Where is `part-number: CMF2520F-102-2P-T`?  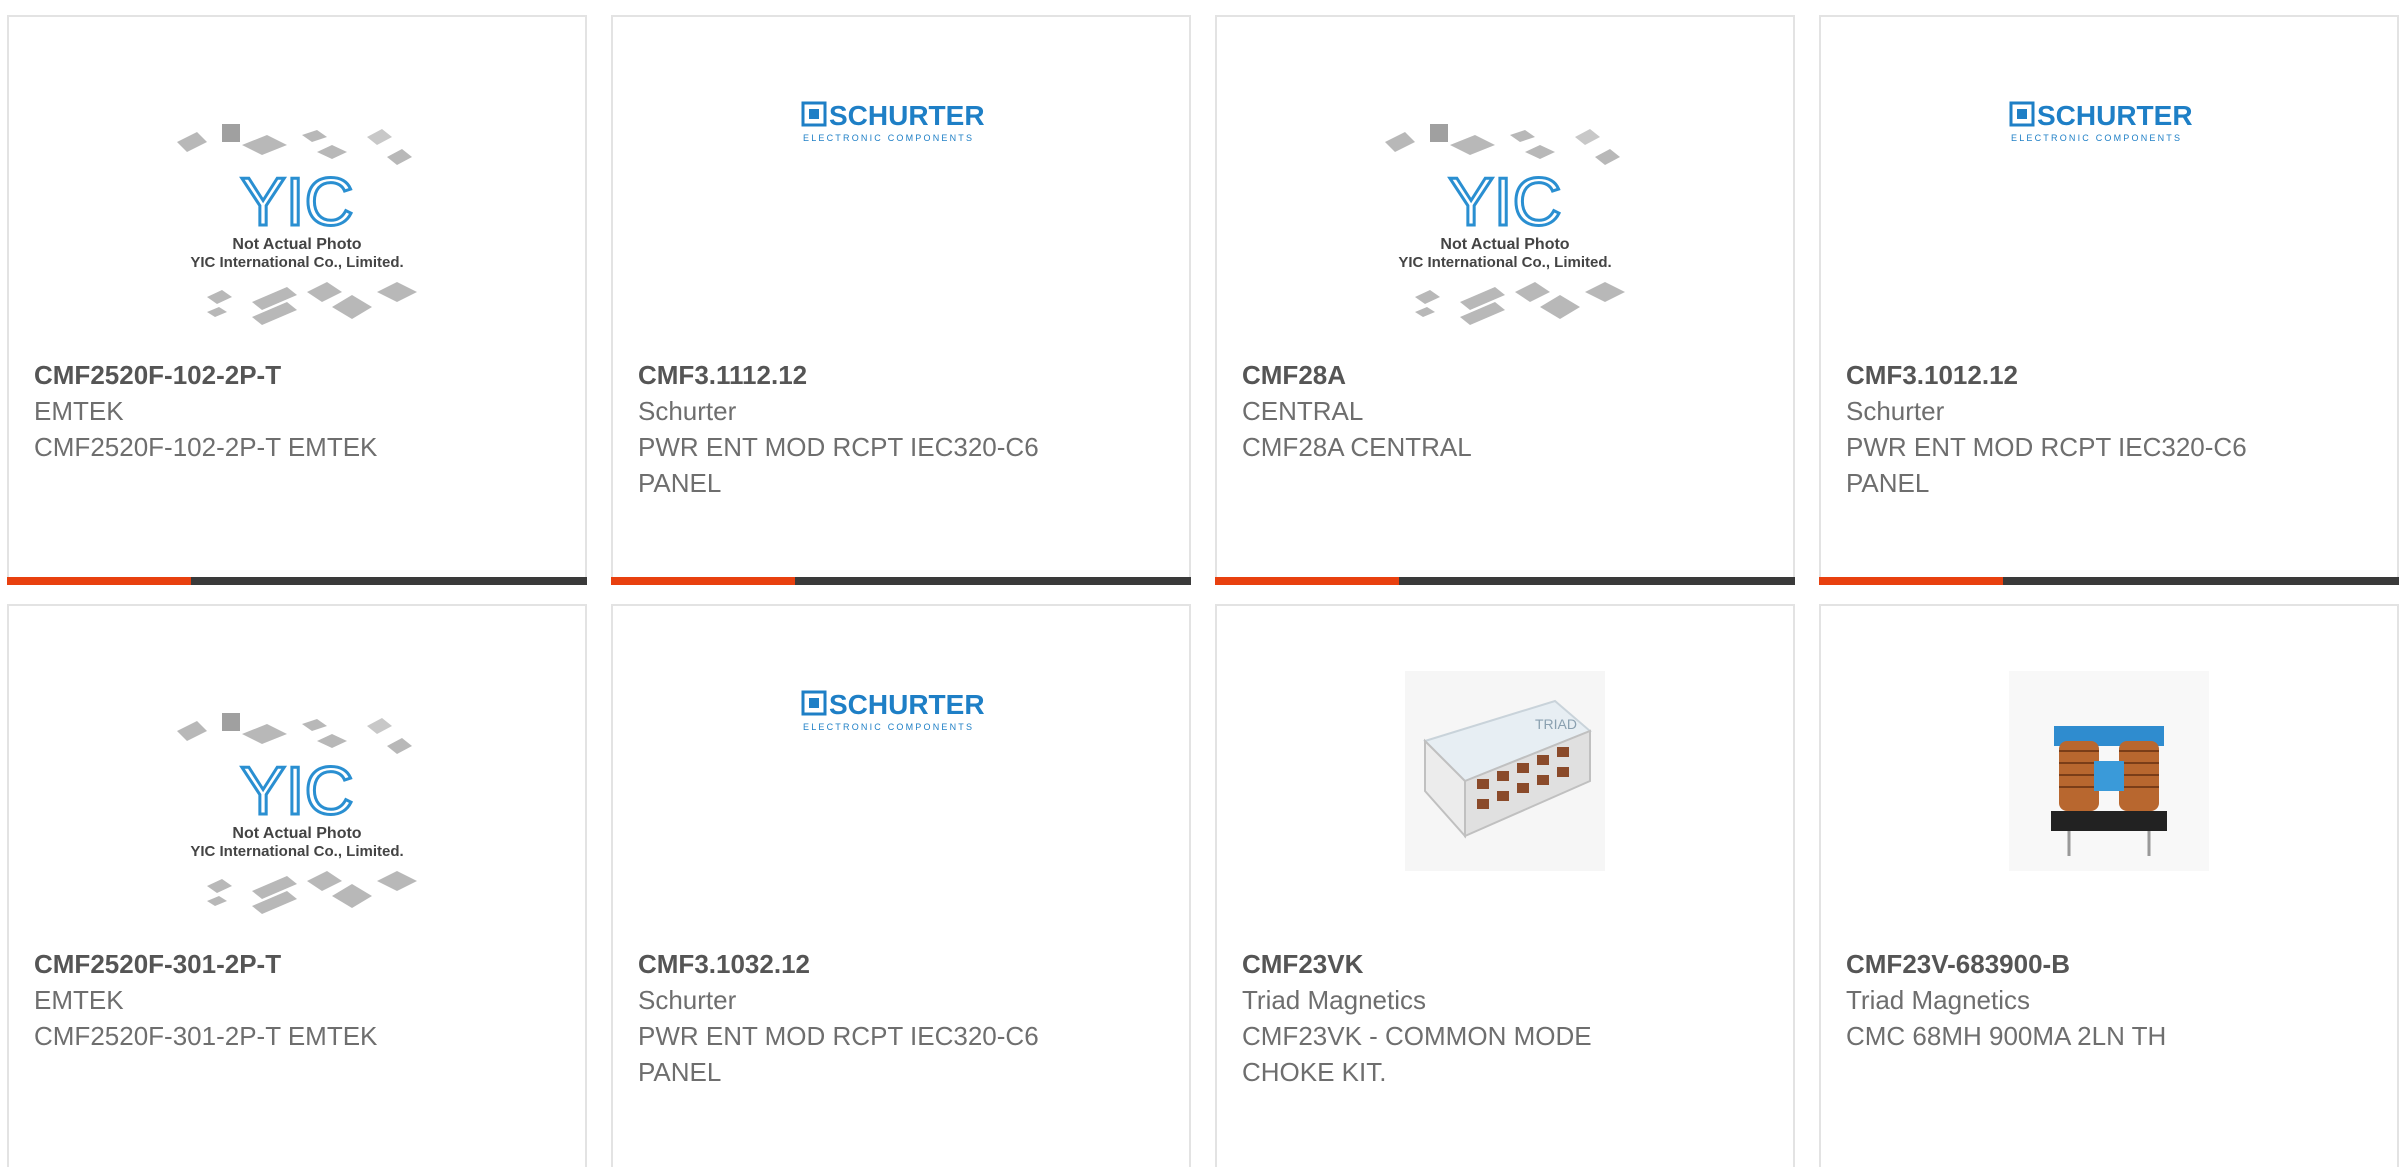 part-number: CMF2520F-102-2P-T is located at coordinates (244, 375).